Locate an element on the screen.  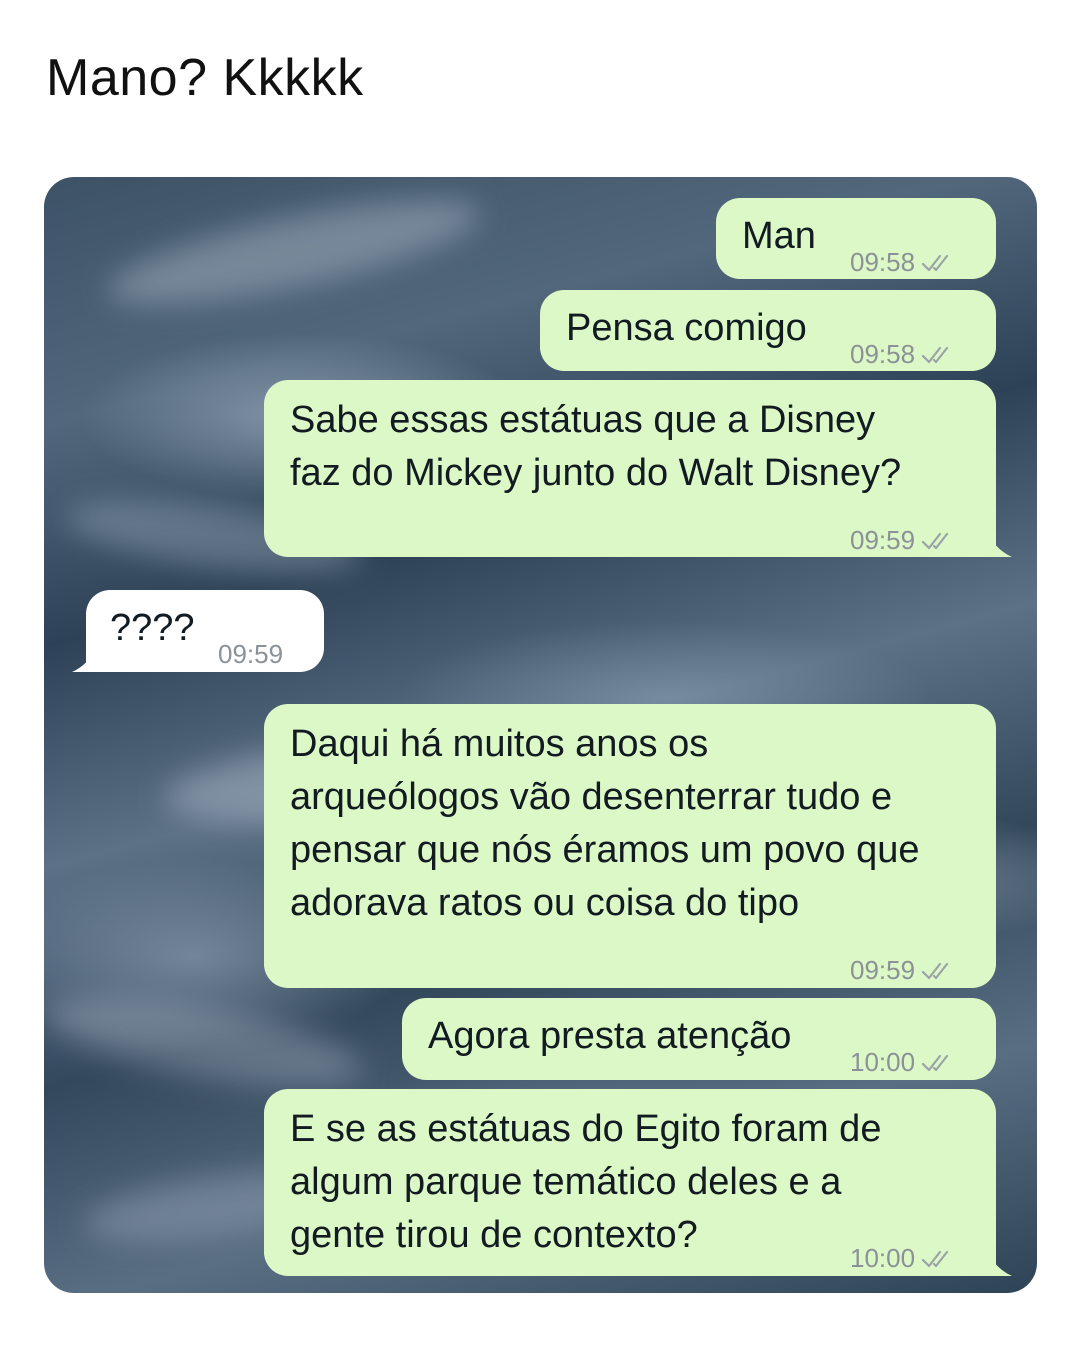
chat-message-outgoing: Pensa comigo 09:58 is located at coordinates (768, 330).